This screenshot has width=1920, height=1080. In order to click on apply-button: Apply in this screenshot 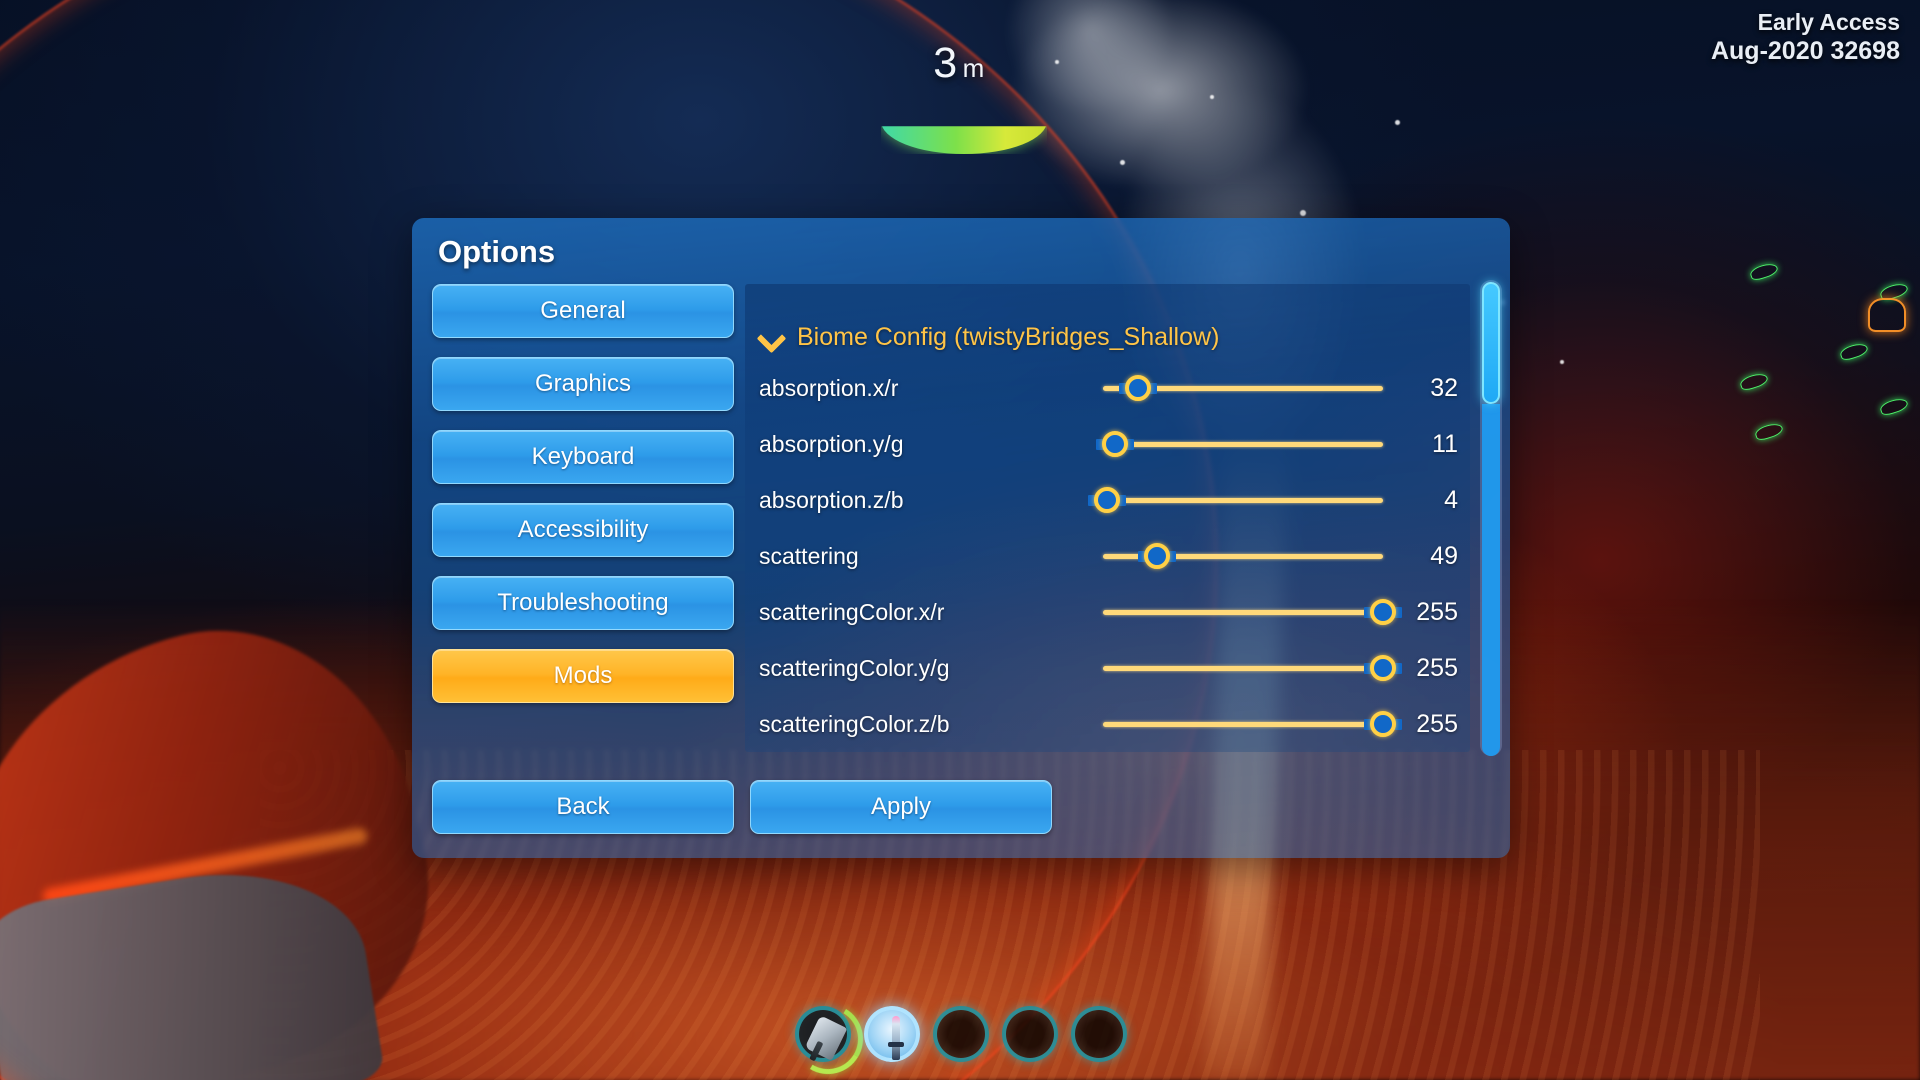, I will do `click(901, 807)`.